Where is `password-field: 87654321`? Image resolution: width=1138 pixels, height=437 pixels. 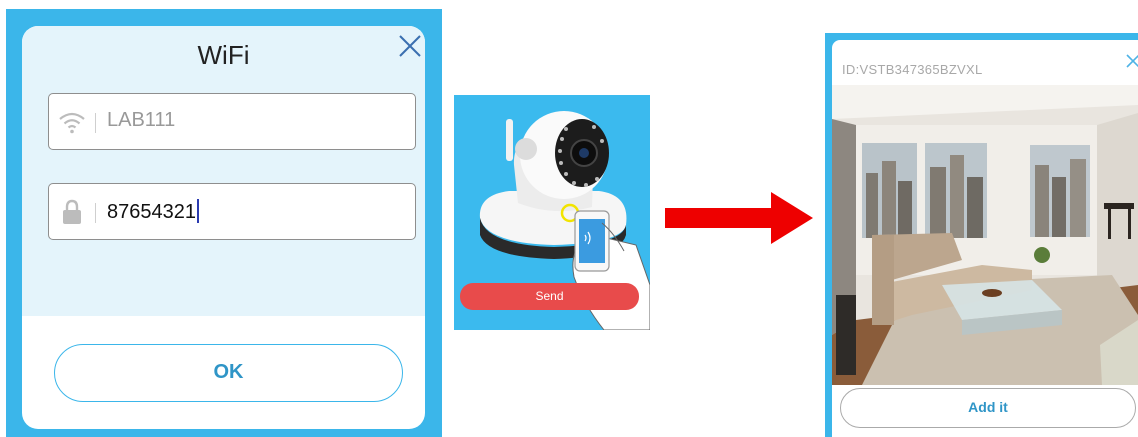
password-field: 87654321 is located at coordinates (232, 211).